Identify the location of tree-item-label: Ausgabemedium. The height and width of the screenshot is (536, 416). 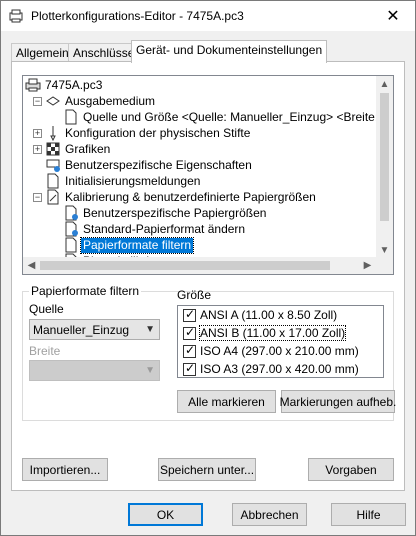
(110, 100).